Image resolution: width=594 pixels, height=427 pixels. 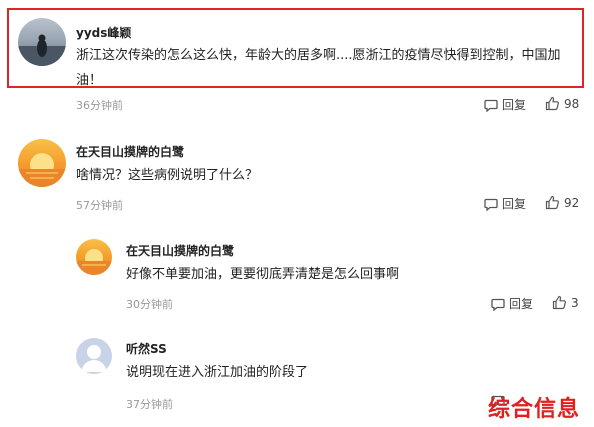 I want to click on reply-author: 在天目山摸牌的白鹭, so click(x=180, y=250).